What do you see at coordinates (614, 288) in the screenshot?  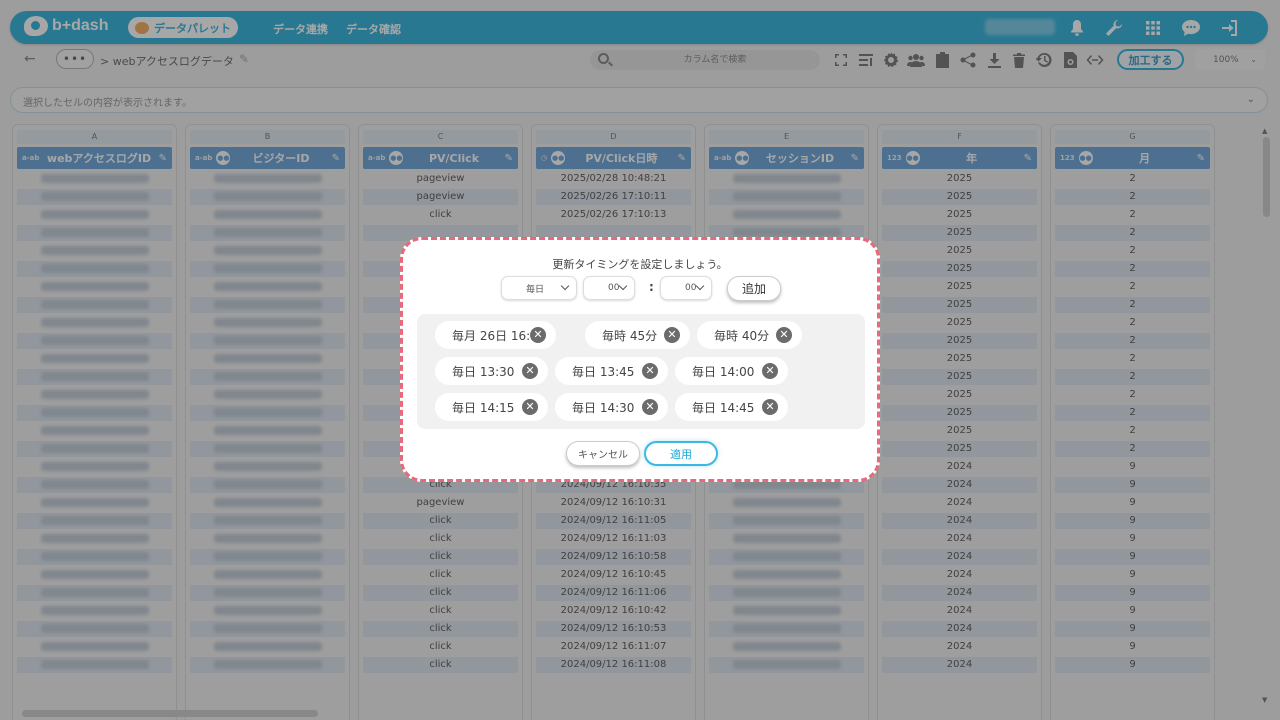 I see `hour-value: 00` at bounding box center [614, 288].